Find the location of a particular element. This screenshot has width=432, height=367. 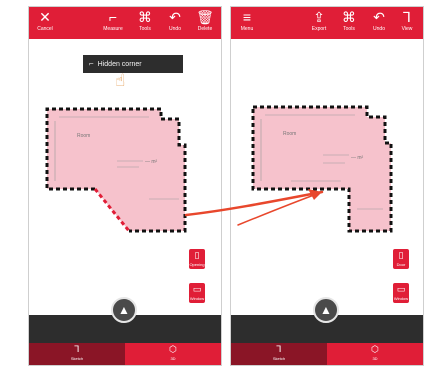

delete-button: 🗑 Delete is located at coordinates (205, 20).